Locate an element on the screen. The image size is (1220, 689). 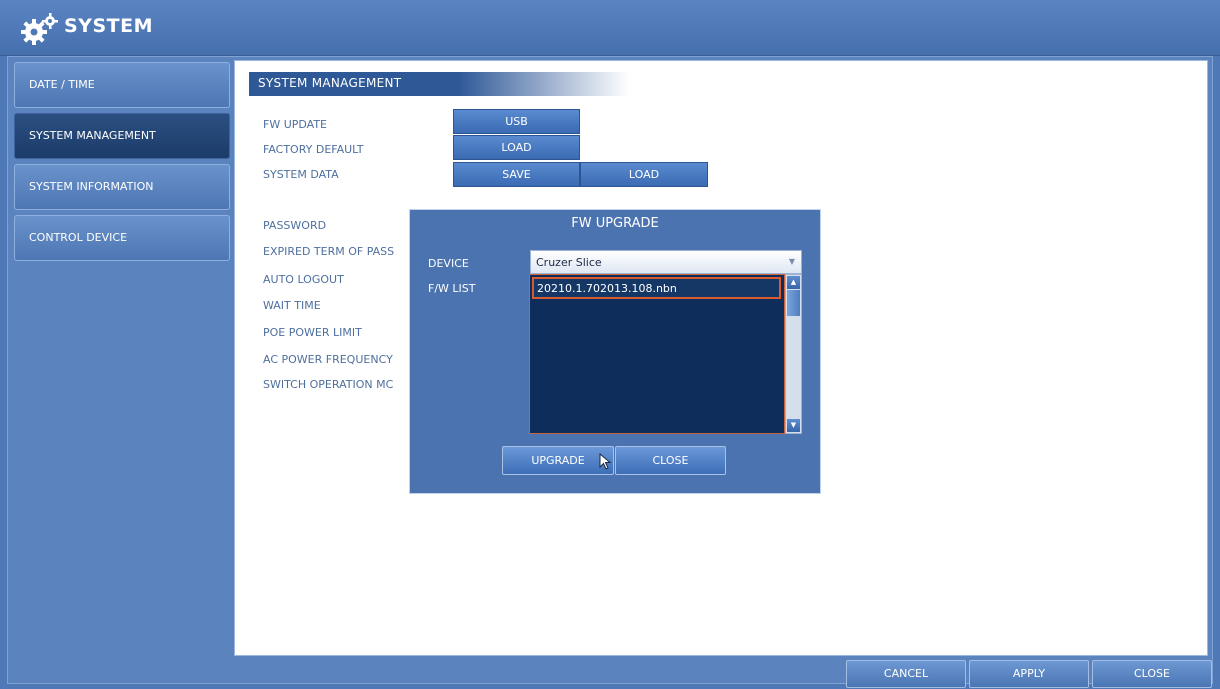
close-button: CLOSE is located at coordinates (1152, 674).